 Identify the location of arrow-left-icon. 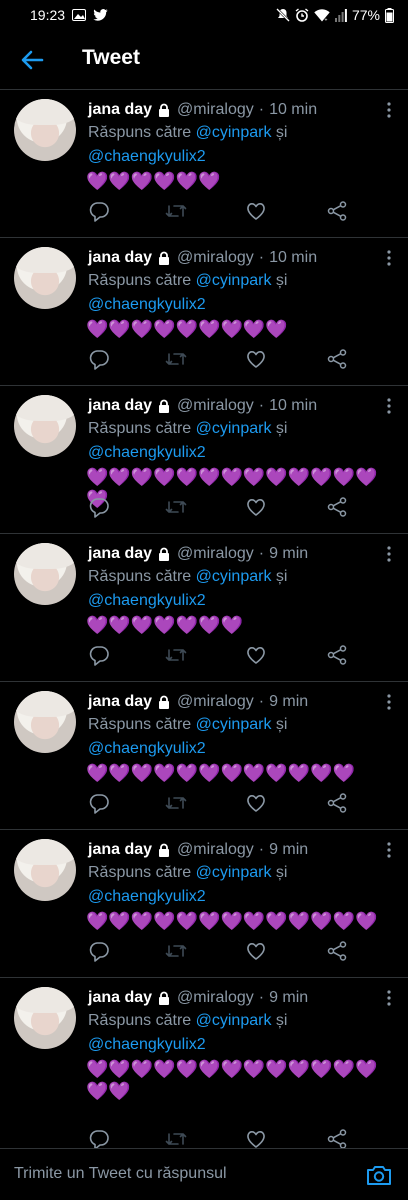
(32, 60).